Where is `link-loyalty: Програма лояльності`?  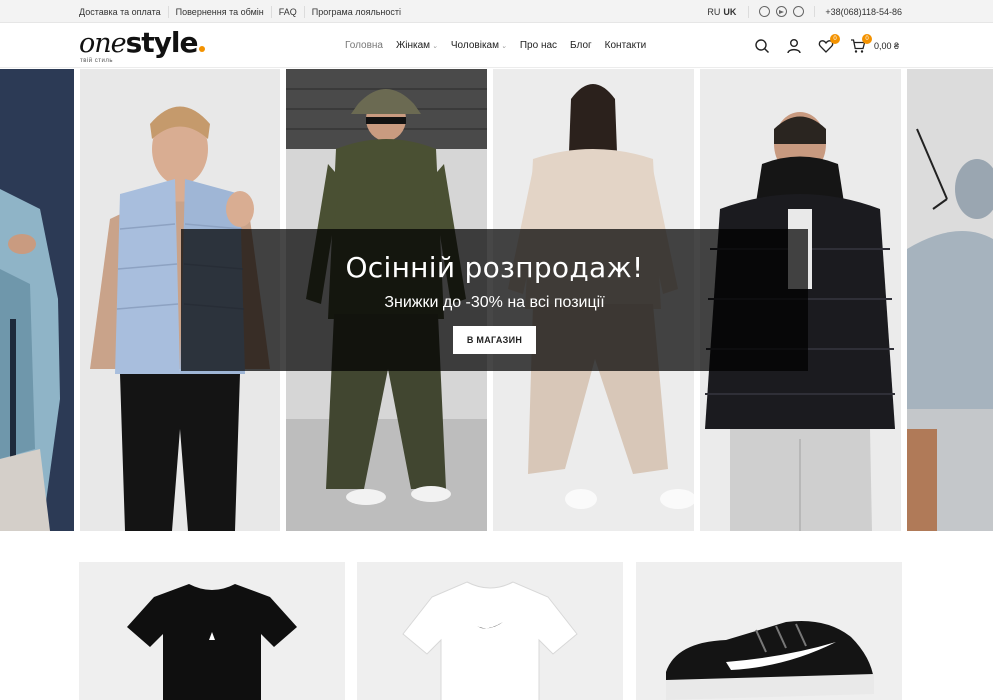
link-loyalty: Програма лояльності is located at coordinates (356, 12).